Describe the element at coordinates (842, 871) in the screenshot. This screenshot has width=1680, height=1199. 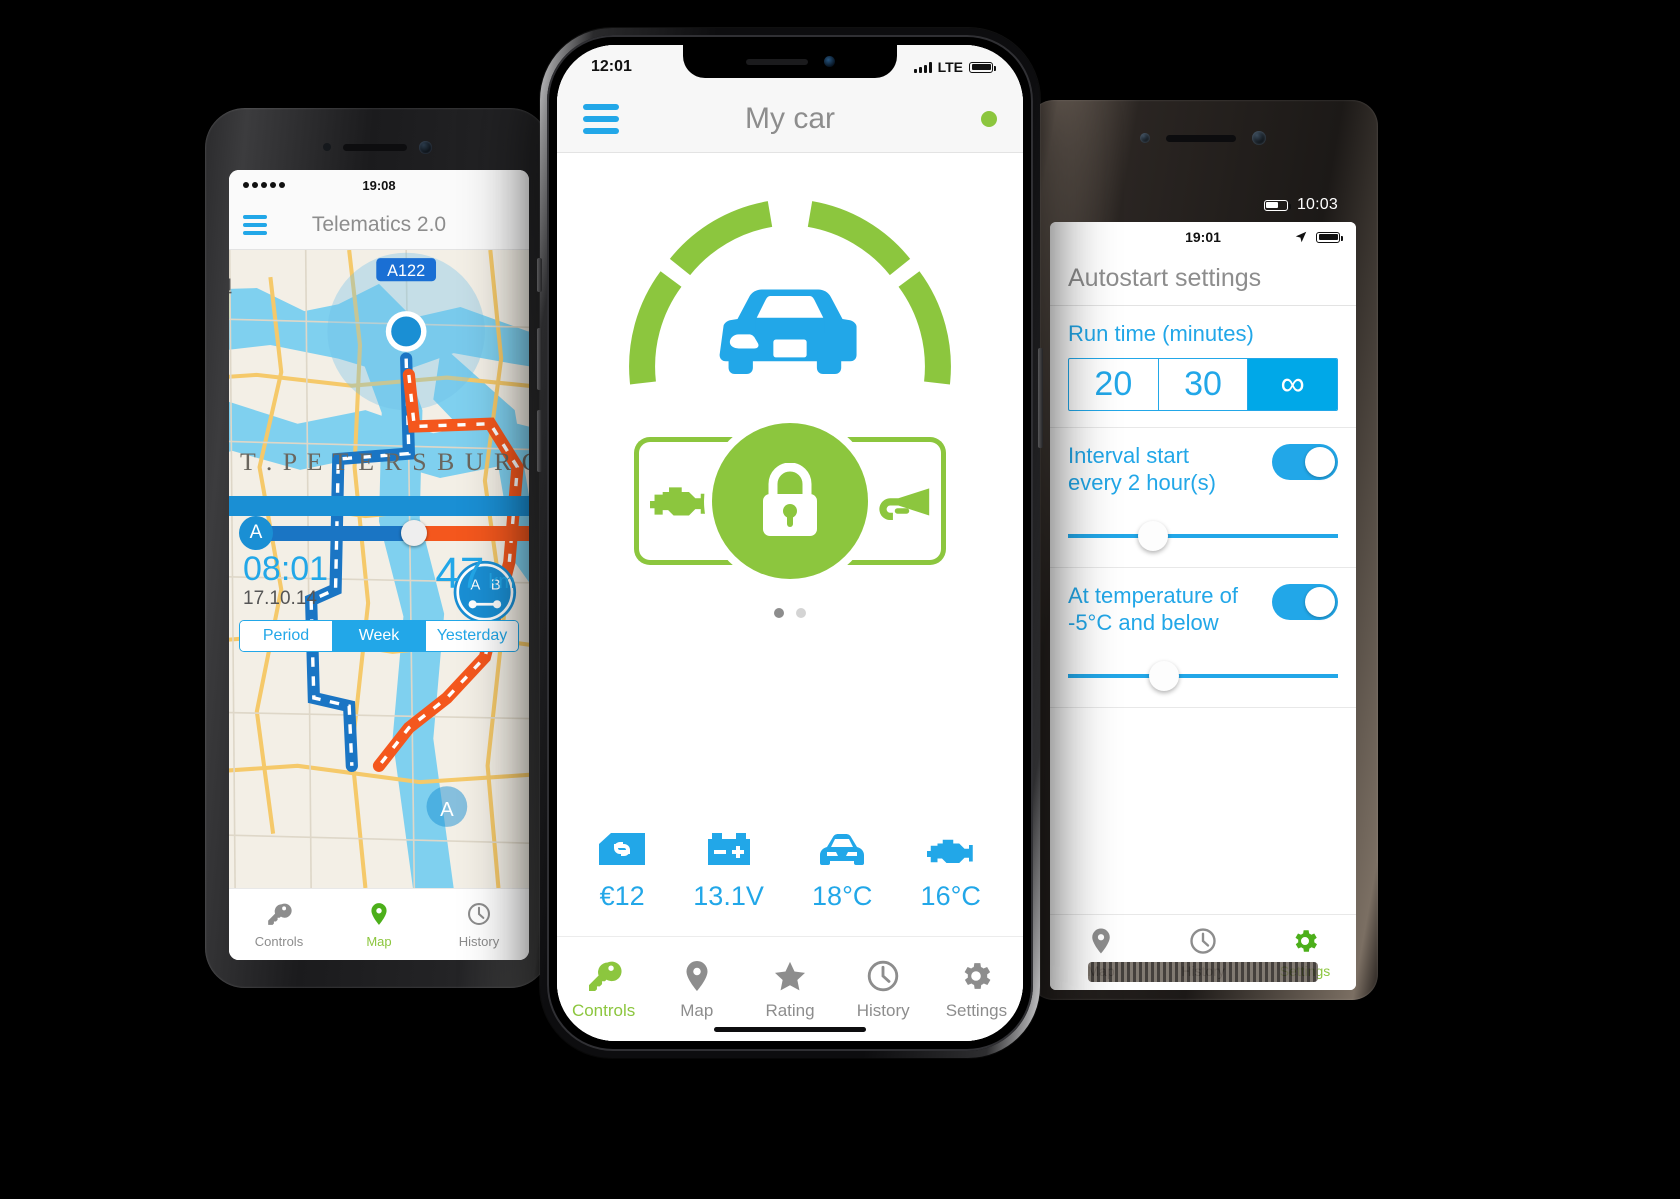
I see `metric-cabin-temp: 18°C` at that location.